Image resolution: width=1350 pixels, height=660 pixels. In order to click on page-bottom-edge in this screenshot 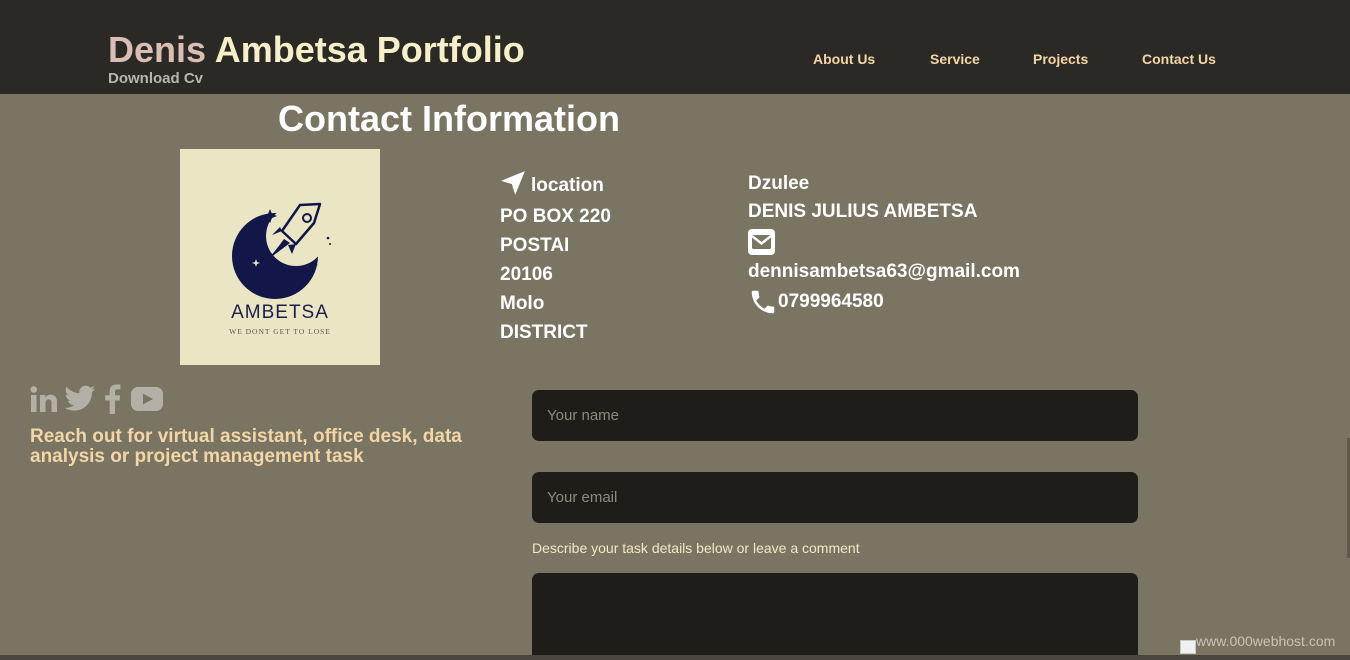, I will do `click(675, 657)`.